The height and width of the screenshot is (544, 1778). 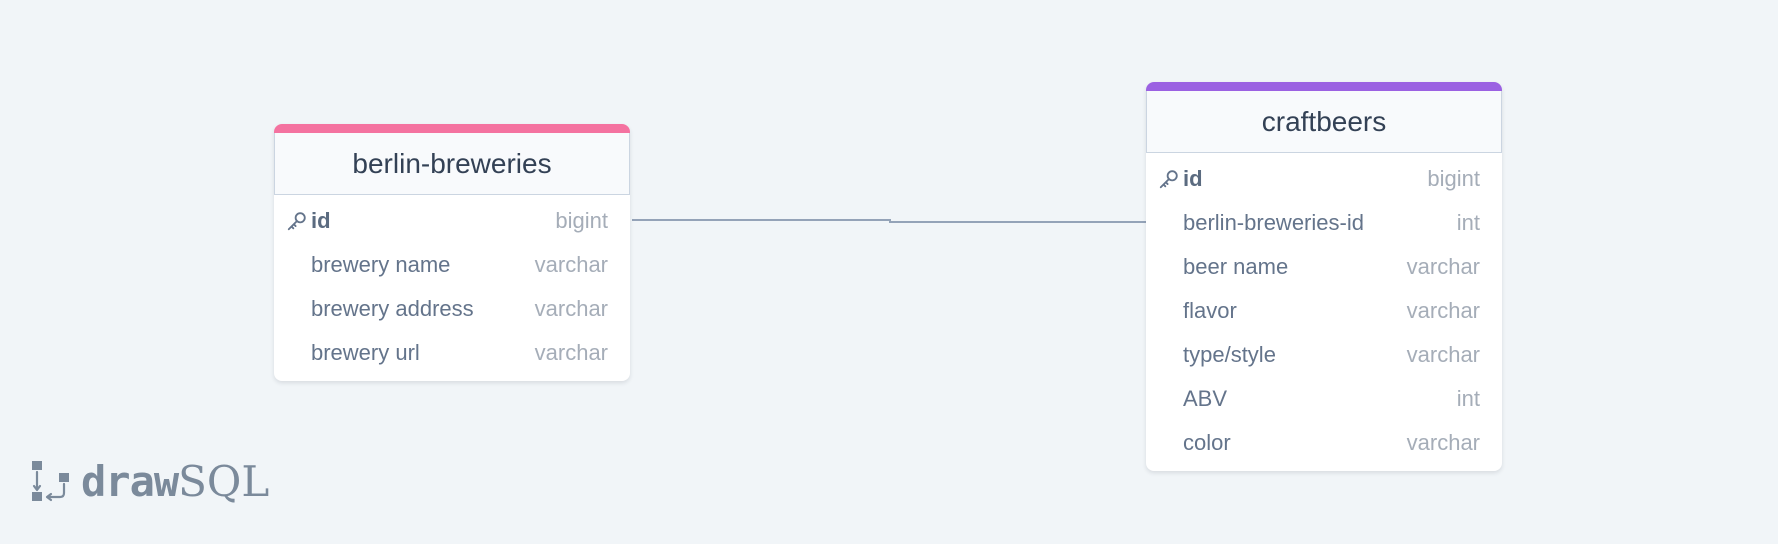 I want to click on column-row: brewery url varchar, so click(x=452, y=353).